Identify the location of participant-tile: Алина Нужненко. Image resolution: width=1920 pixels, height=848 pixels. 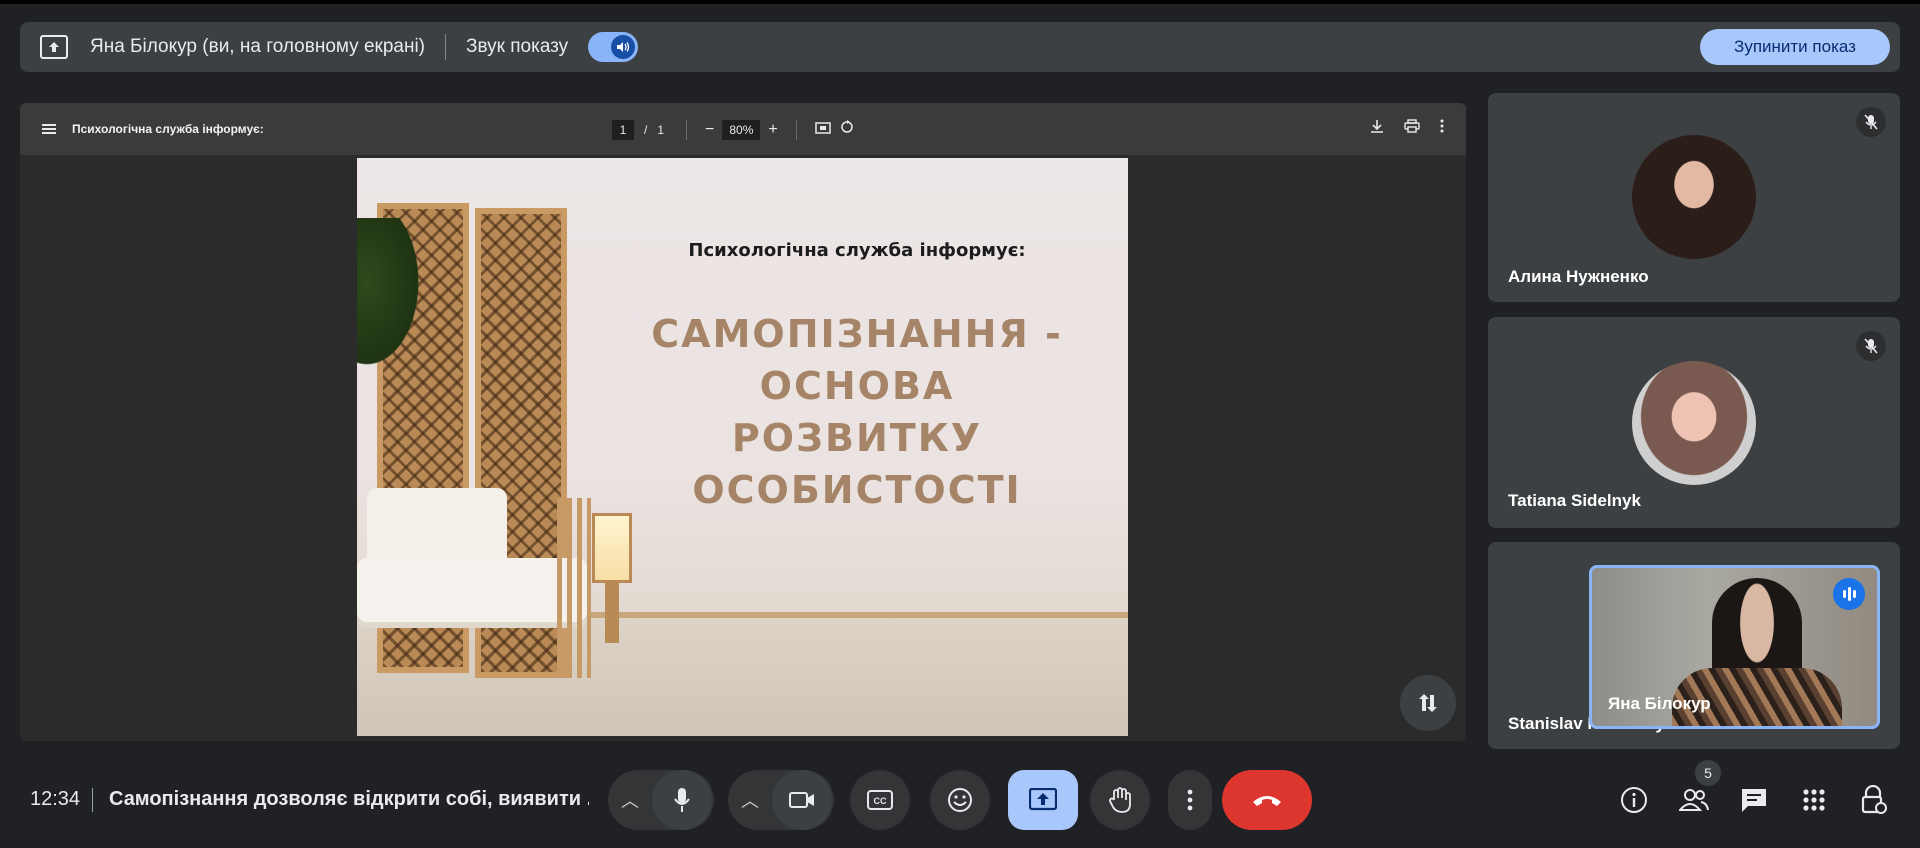
(1694, 197).